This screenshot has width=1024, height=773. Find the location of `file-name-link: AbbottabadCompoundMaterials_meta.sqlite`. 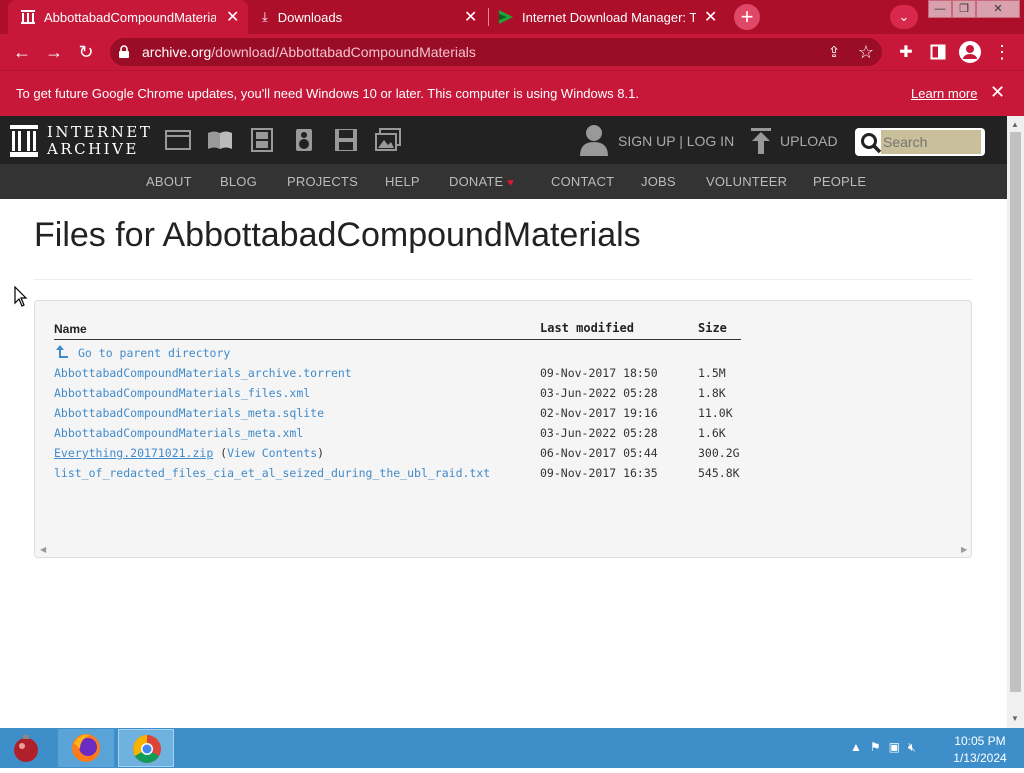

file-name-link: AbbottabadCompoundMaterials_meta.sqlite is located at coordinates (189, 413).